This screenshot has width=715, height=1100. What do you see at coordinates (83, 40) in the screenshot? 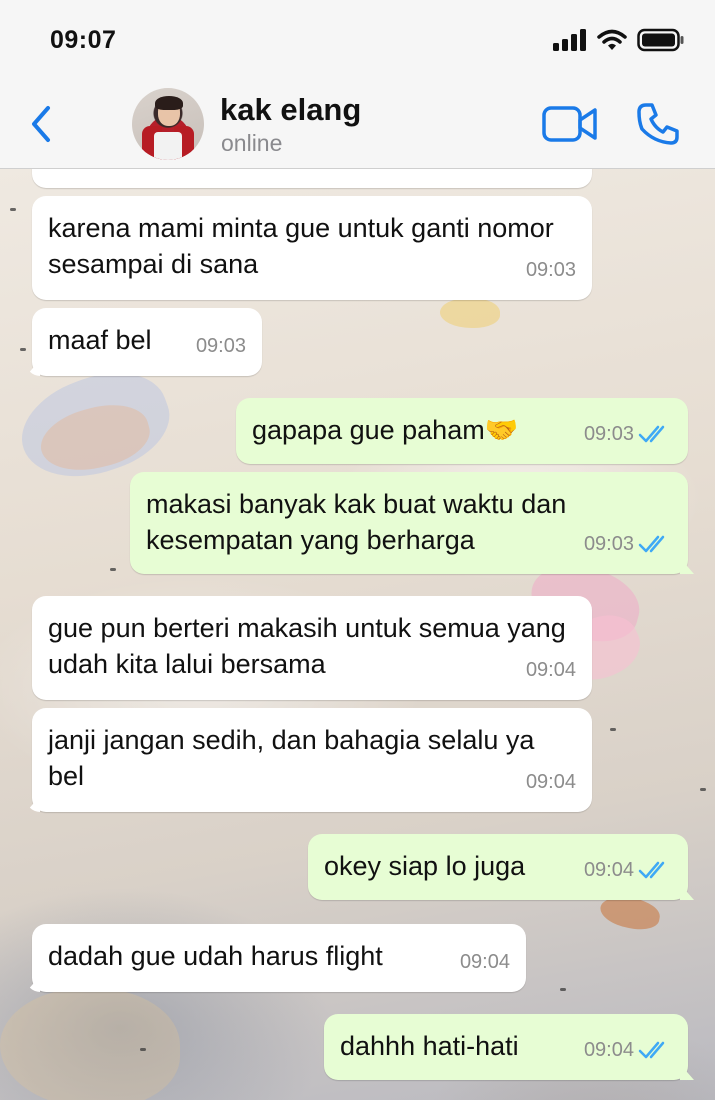
I see `status-time: 09:07` at bounding box center [83, 40].